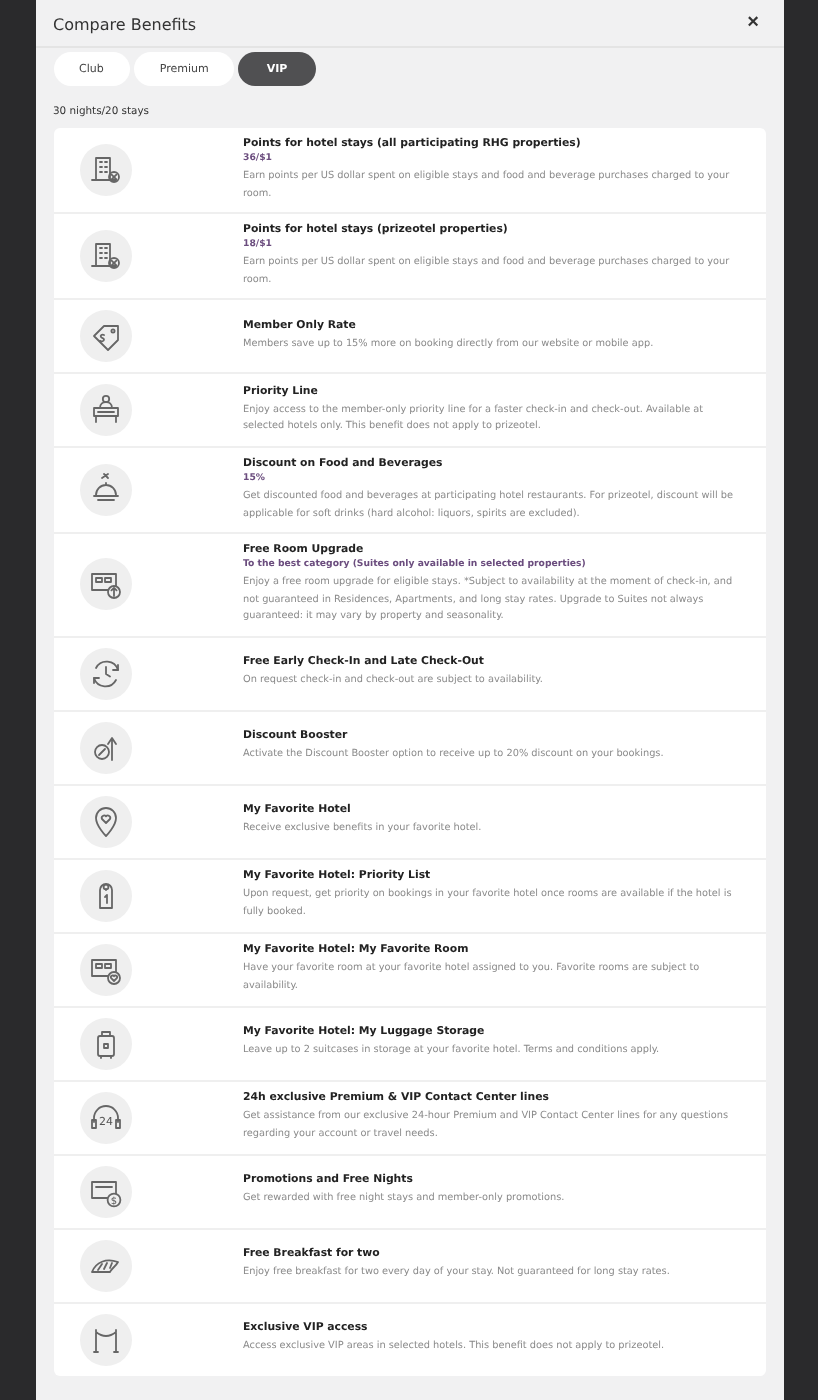 The height and width of the screenshot is (1400, 818). Describe the element at coordinates (105, 747) in the screenshot. I see `booster-icon` at that location.